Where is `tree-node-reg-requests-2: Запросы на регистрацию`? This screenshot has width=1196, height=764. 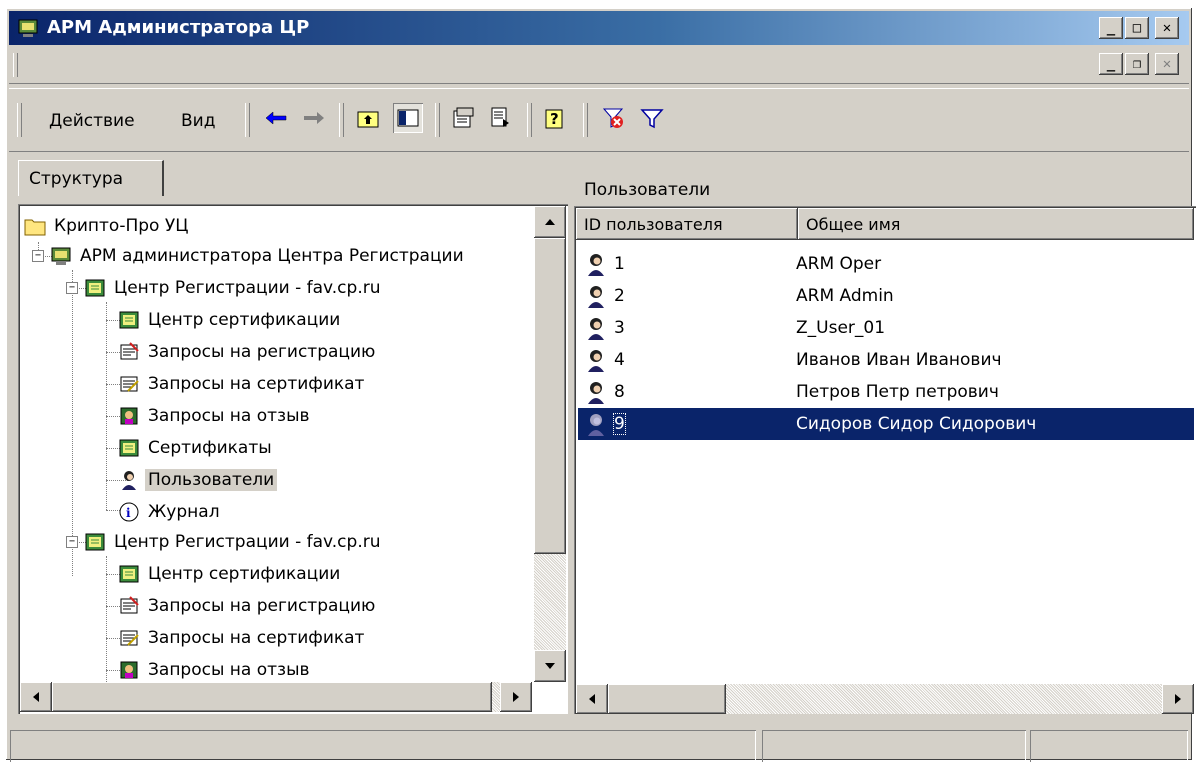 tree-node-reg-requests-2: Запросы на регистрацию is located at coordinates (248, 606).